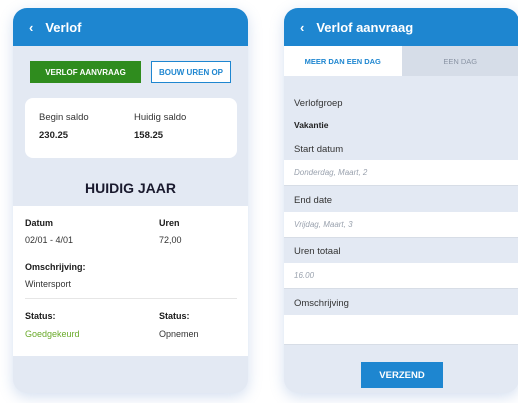  I want to click on leave-request-header: ‹ Verlof aanvraag, so click(401, 27).